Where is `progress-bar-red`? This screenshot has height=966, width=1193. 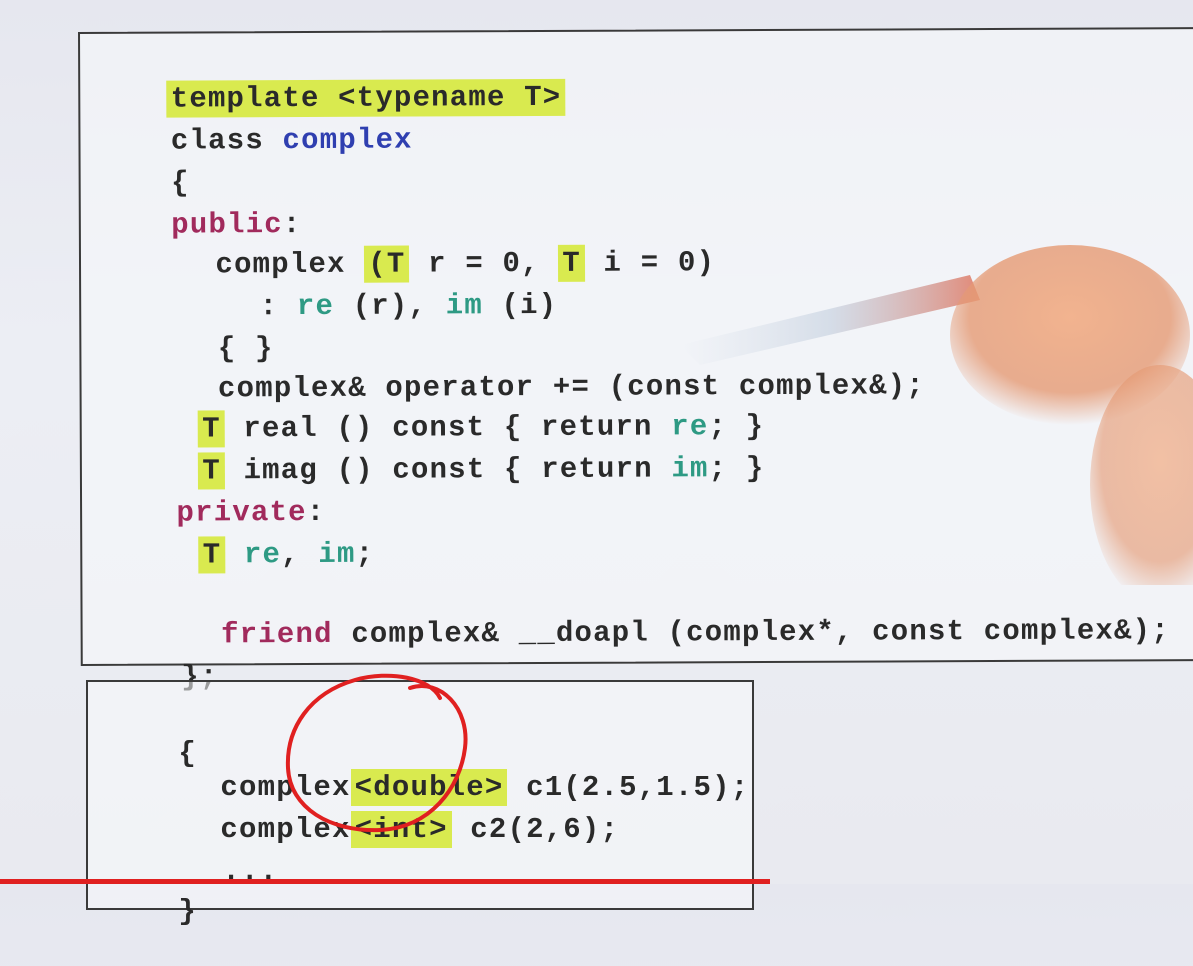
progress-bar-red is located at coordinates (385, 881).